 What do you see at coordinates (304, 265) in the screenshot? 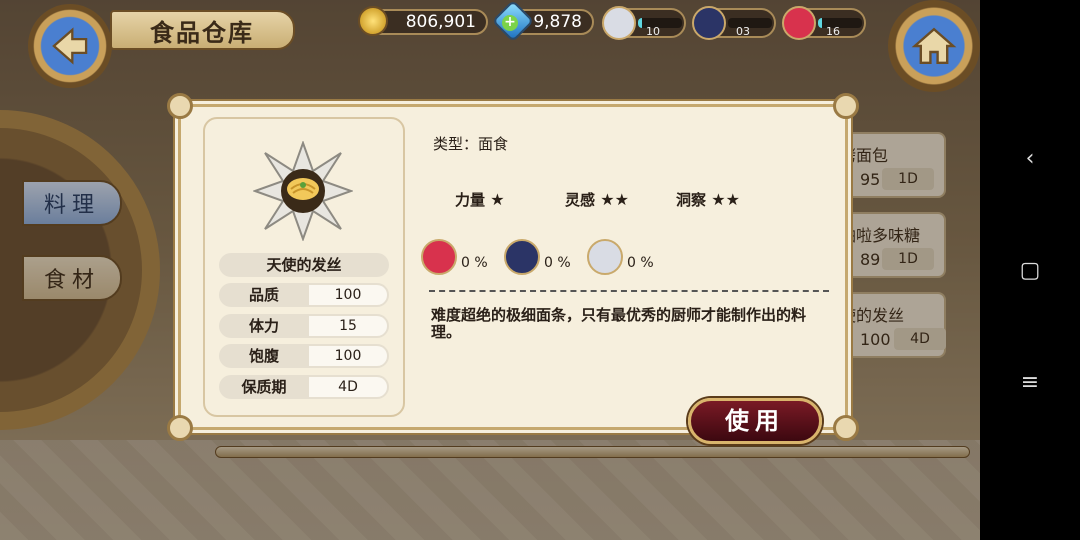
I see `item-name: 天使的发丝` at bounding box center [304, 265].